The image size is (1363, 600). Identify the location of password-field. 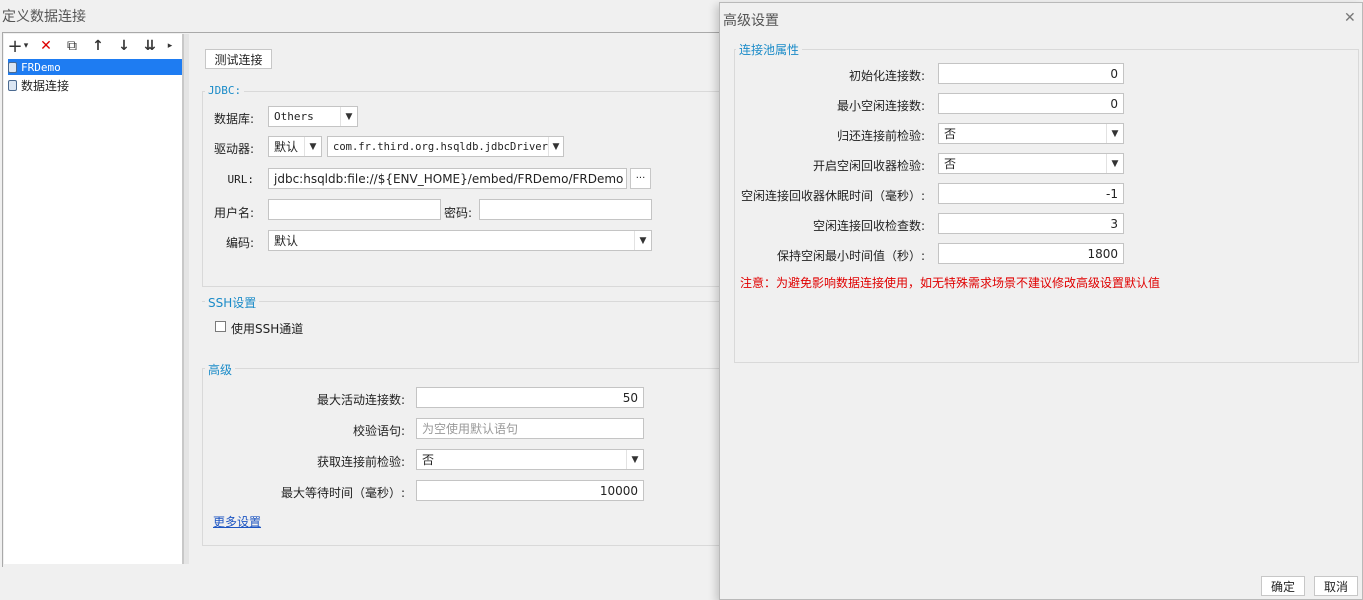
(565, 209).